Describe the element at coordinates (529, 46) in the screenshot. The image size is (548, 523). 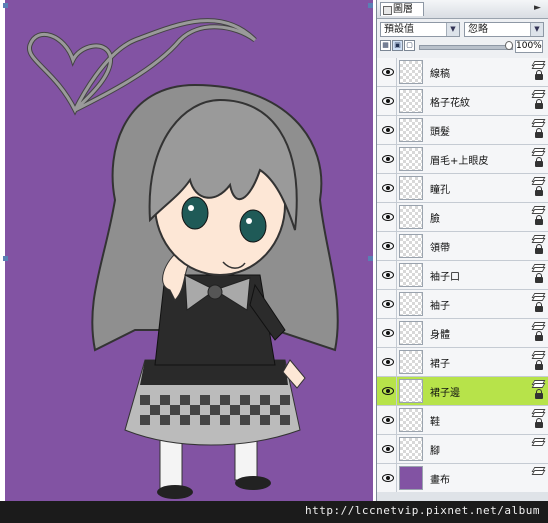
I see `opacity-field: 100%` at that location.